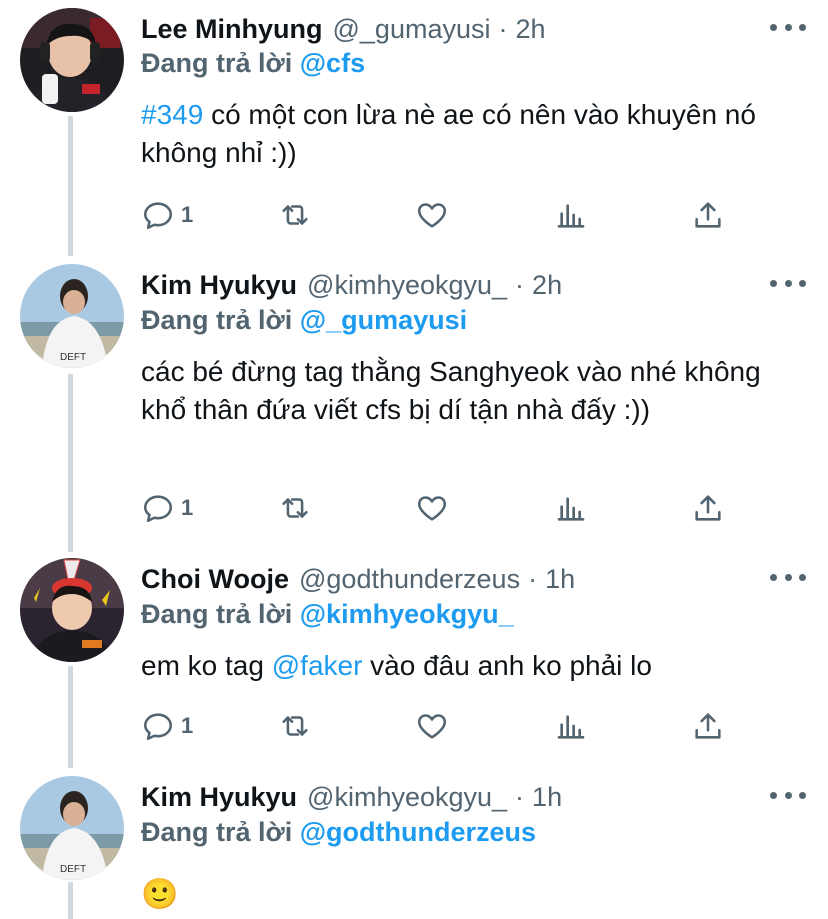  I want to click on tweet-text: em ko tag @faker vào đâu anh ko phải lo, so click(471, 666).